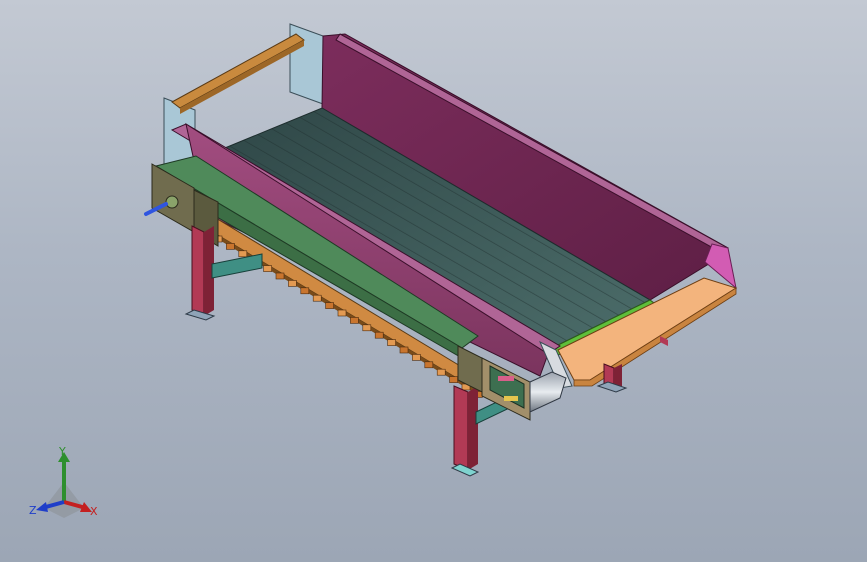 Image resolution: width=867 pixels, height=562 pixels. Describe the element at coordinates (67, 486) in the screenshot. I see `axis-triad: Y X Z` at that location.